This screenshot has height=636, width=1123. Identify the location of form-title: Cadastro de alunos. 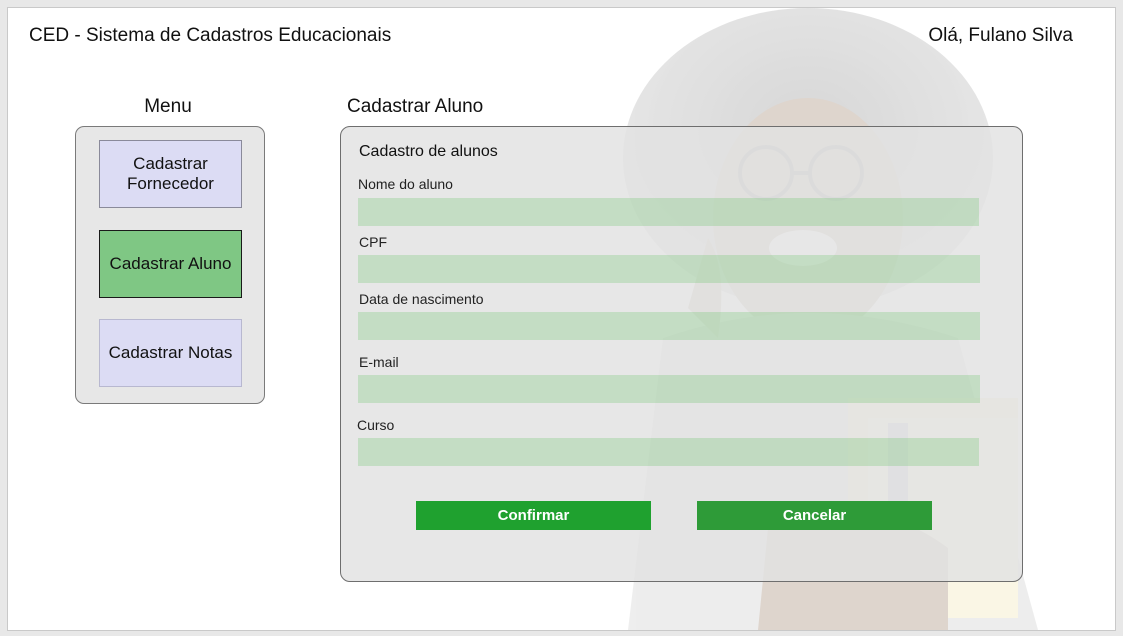
(428, 151).